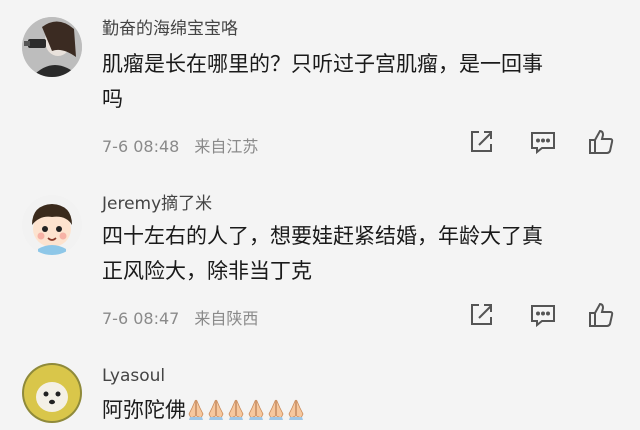 This screenshot has width=640, height=430. I want to click on comment-text: 四十左右的人了，想要娃赶紧结婚，年龄大了真 正风险大，除非当丁克, so click(362, 254).